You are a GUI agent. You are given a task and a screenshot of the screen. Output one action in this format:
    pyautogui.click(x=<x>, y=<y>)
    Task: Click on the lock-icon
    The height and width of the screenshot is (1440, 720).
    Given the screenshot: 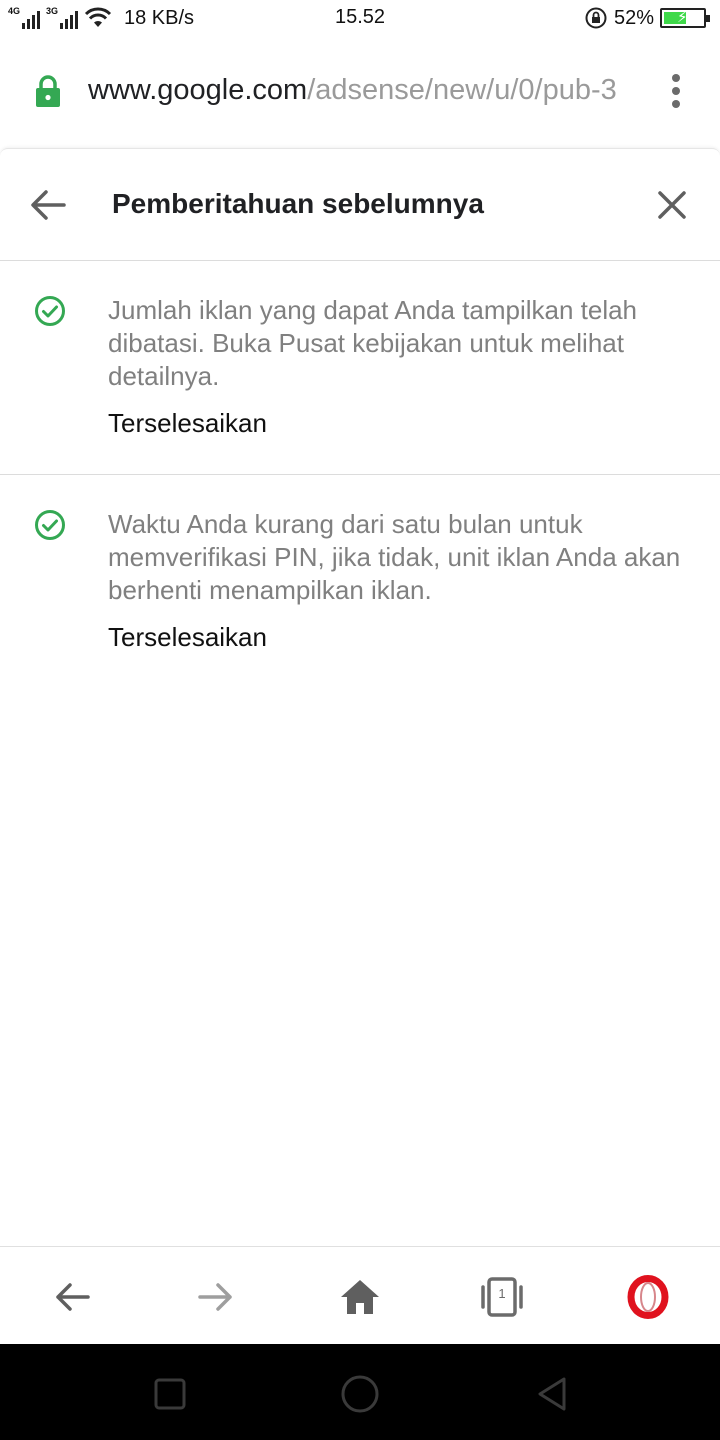 What is the action you would take?
    pyautogui.click(x=48, y=91)
    